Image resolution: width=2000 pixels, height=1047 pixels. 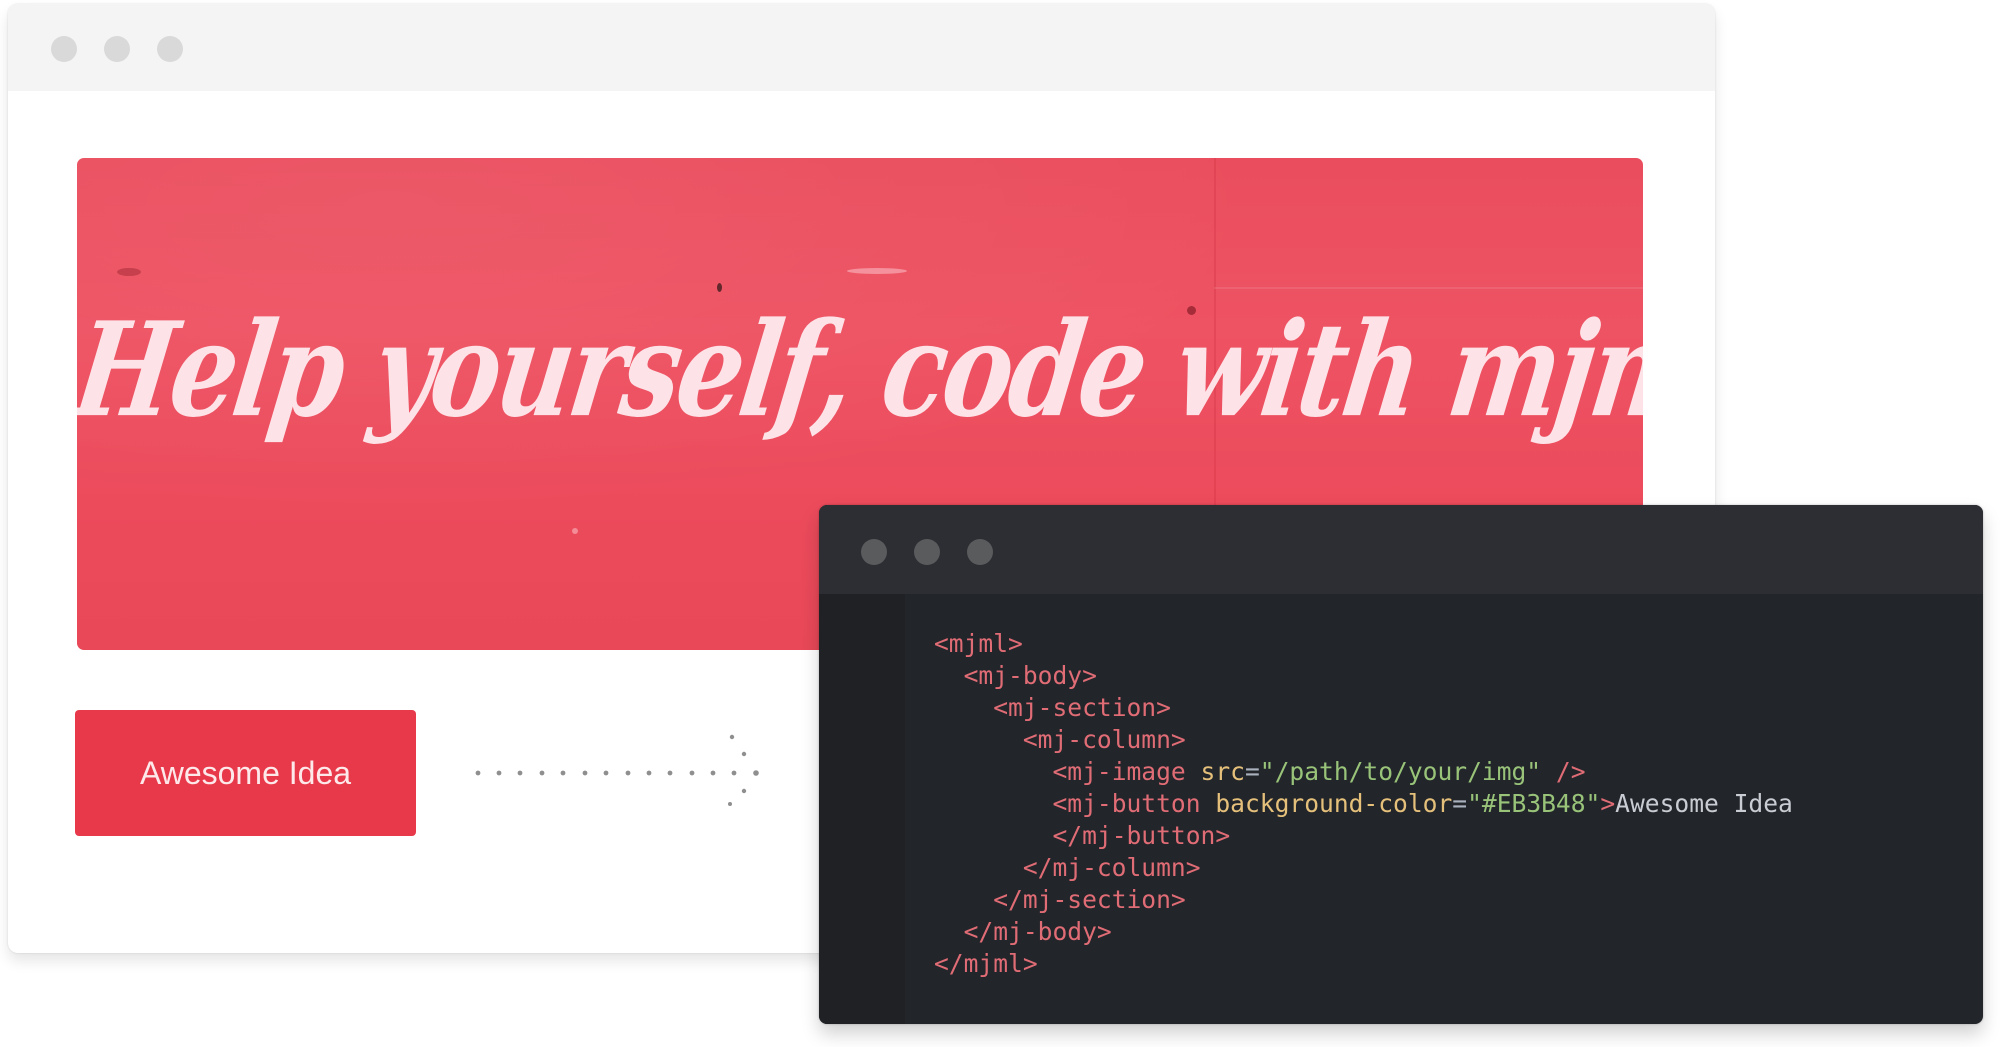 I want to click on code-line: <mj-body>, so click(x=1363, y=676).